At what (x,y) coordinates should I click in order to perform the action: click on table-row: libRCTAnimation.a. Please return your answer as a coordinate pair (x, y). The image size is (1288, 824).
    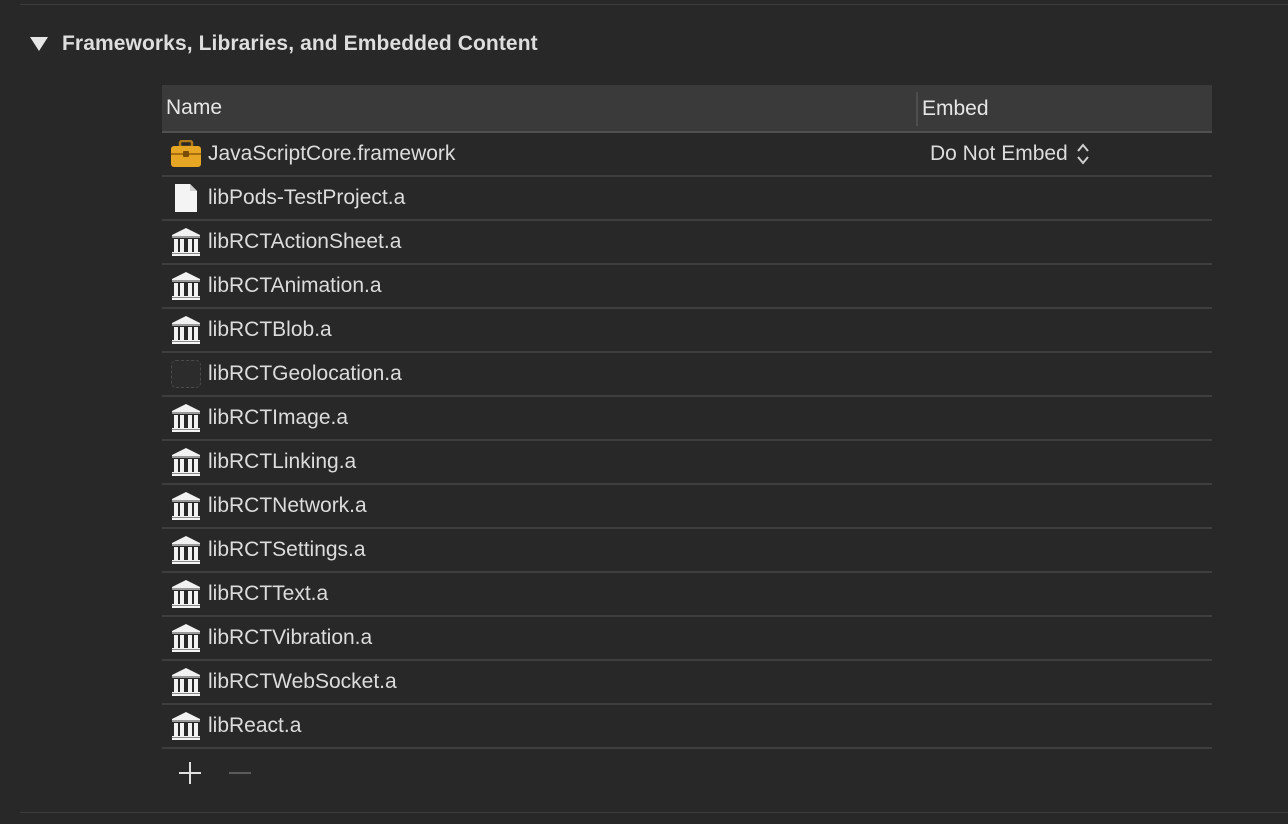
    Looking at the image, I should click on (687, 287).